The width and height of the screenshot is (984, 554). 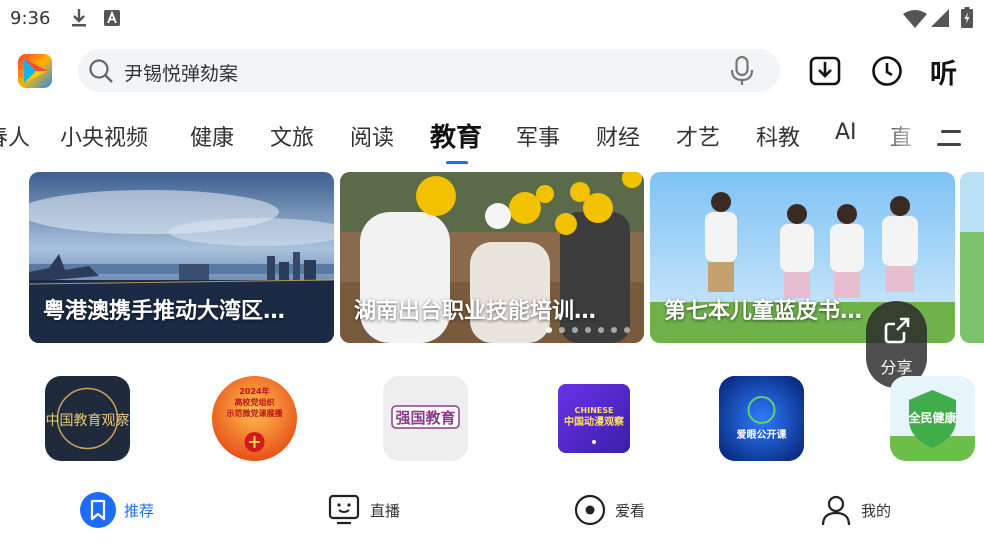 What do you see at coordinates (15, 136) in the screenshot?
I see `tab-item: 春人` at bounding box center [15, 136].